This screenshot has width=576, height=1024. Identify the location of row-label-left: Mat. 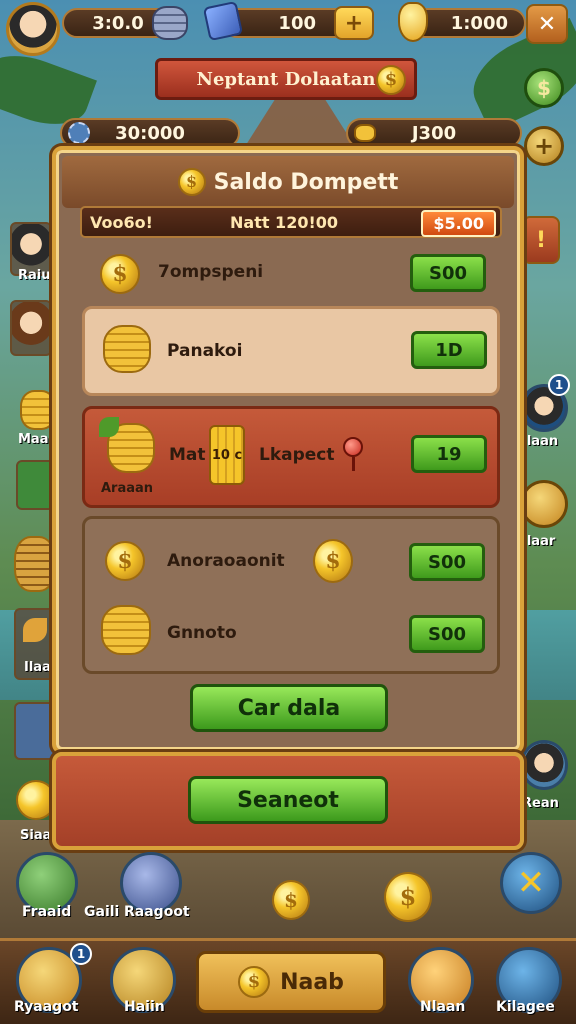
(187, 455).